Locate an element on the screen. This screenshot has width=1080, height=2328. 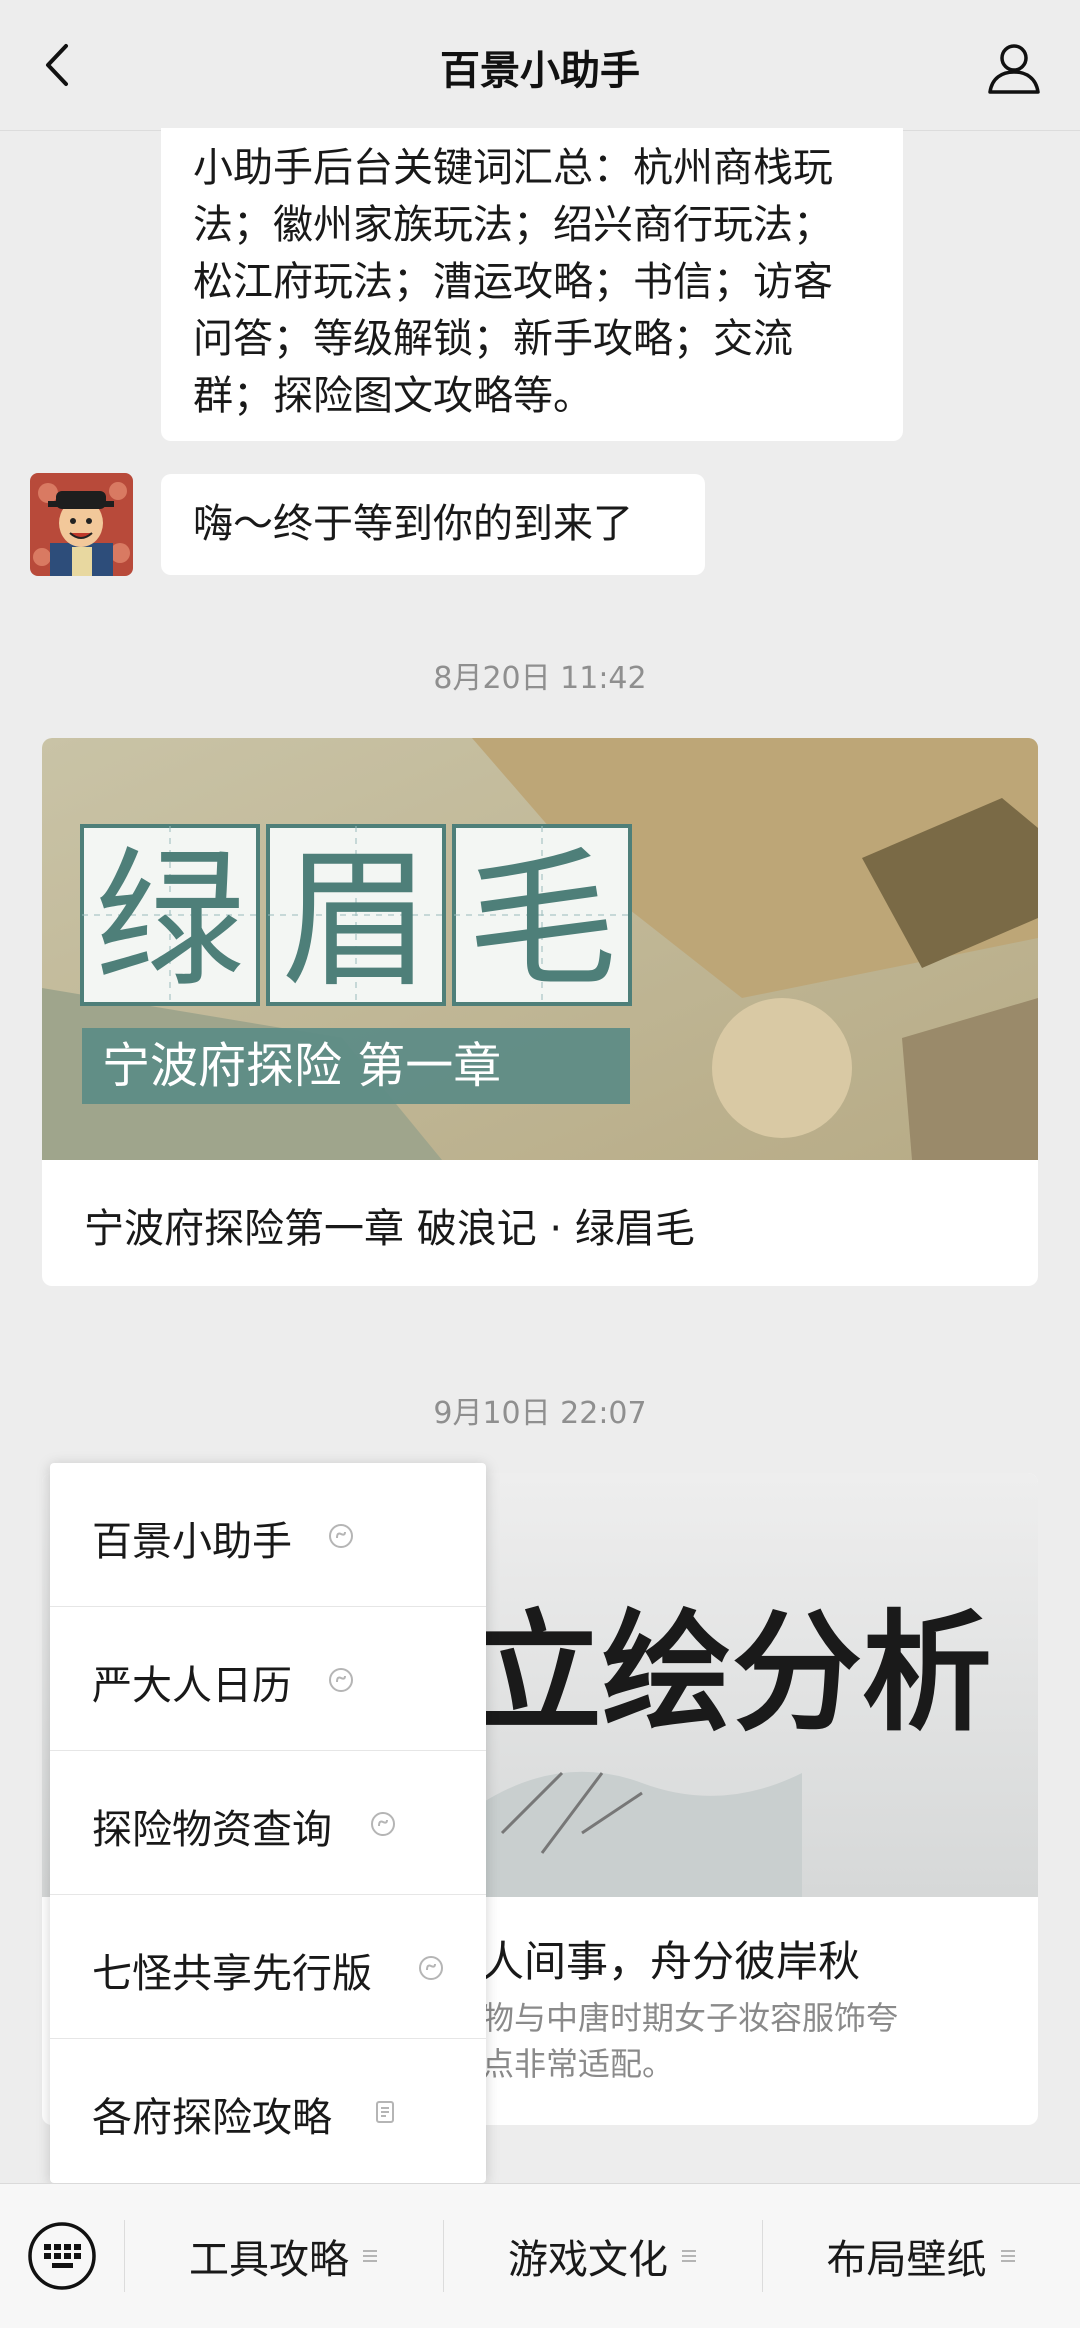
banner-char: 眉 is located at coordinates (356, 921).